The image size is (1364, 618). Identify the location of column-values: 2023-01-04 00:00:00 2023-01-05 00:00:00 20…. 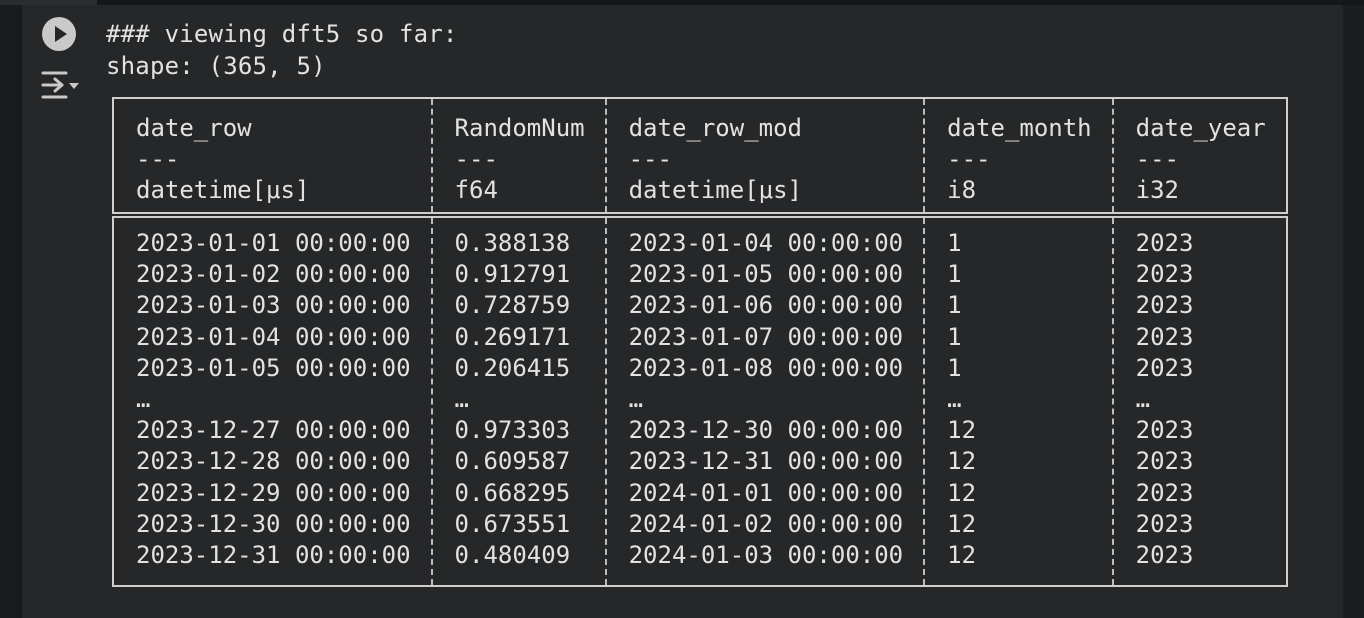
(764, 401).